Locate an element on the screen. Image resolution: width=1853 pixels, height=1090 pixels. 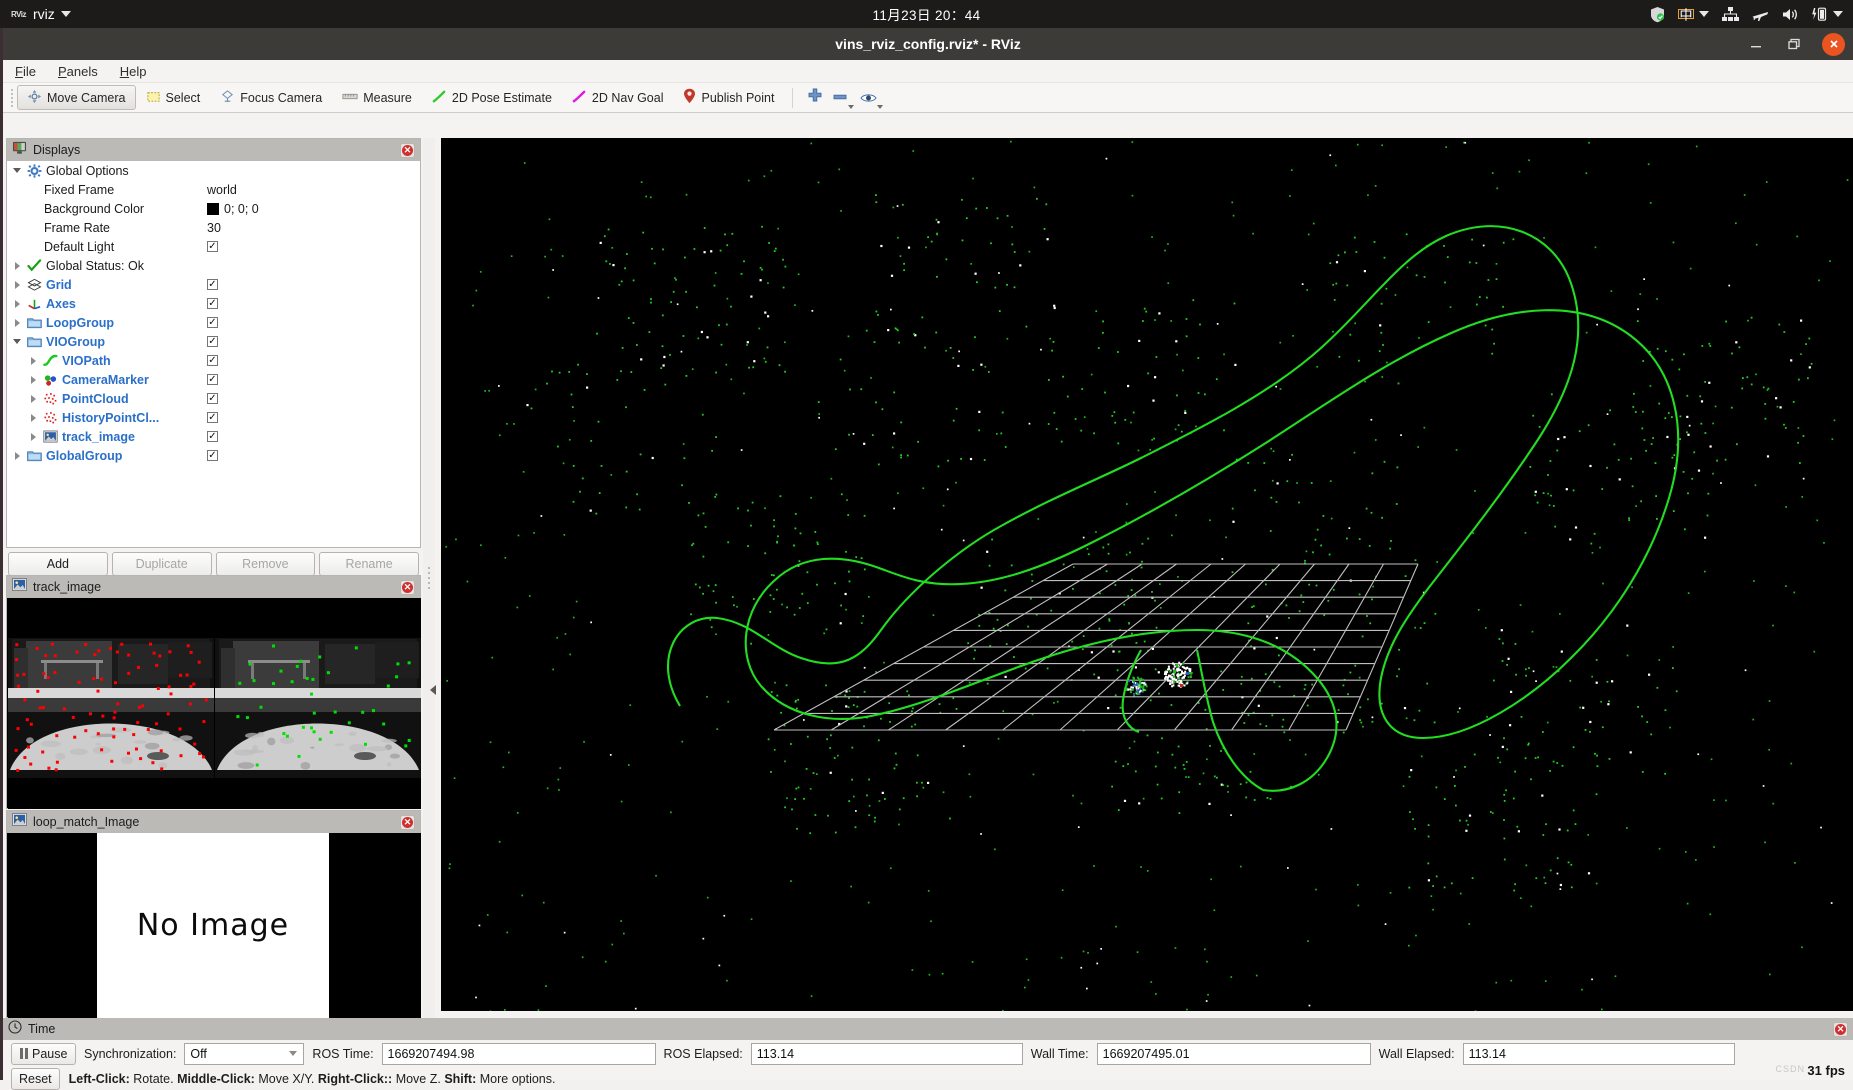
tree-item-global-options: Global Options is located at coordinates (213, 170).